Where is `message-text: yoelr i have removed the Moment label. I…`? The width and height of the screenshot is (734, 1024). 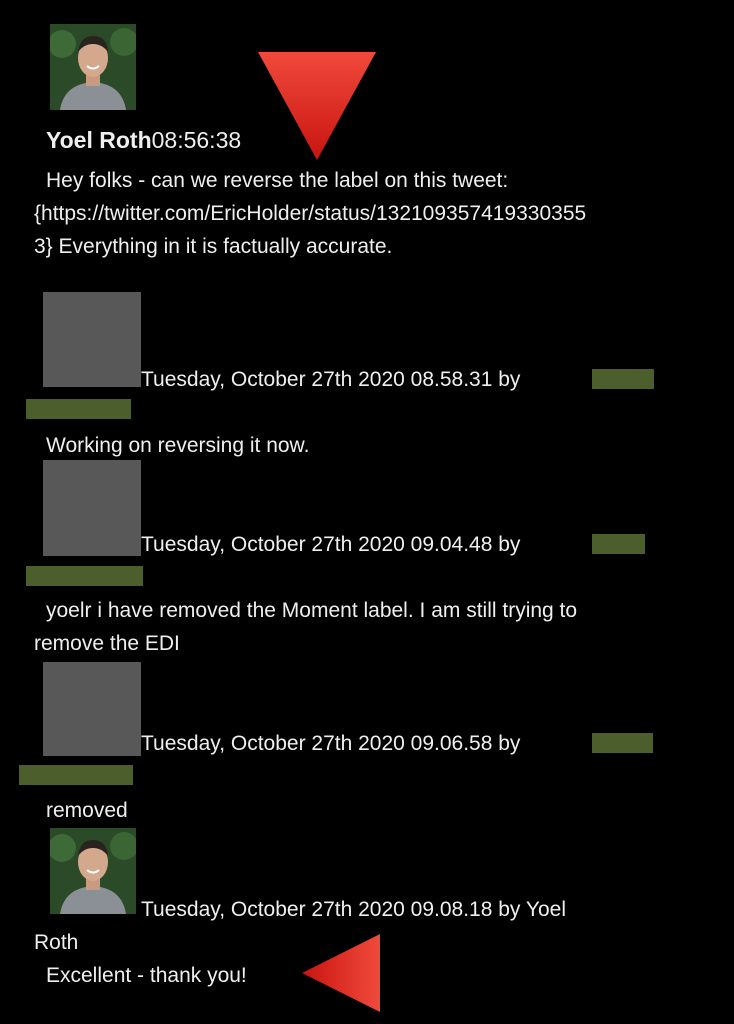
message-text: yoelr i have removed the Moment label. I… is located at coordinates (312, 610).